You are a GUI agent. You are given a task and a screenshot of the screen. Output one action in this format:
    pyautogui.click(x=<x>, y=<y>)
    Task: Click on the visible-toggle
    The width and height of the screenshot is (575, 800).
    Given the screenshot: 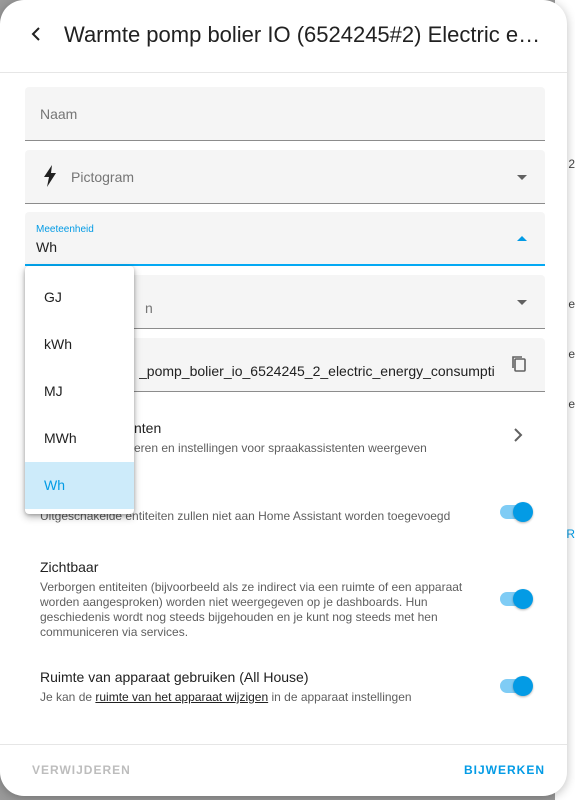 What is the action you would take?
    pyautogui.click(x=516, y=599)
    